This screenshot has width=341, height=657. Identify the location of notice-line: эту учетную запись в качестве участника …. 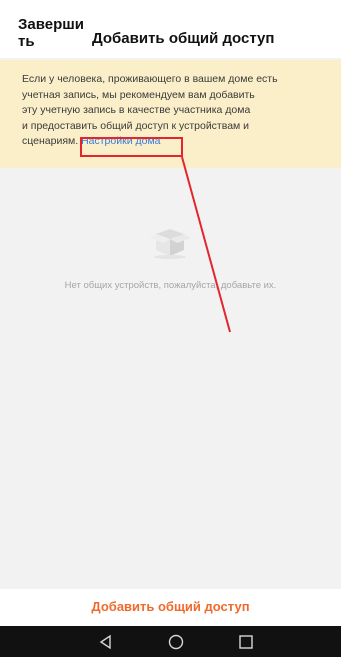
(136, 110).